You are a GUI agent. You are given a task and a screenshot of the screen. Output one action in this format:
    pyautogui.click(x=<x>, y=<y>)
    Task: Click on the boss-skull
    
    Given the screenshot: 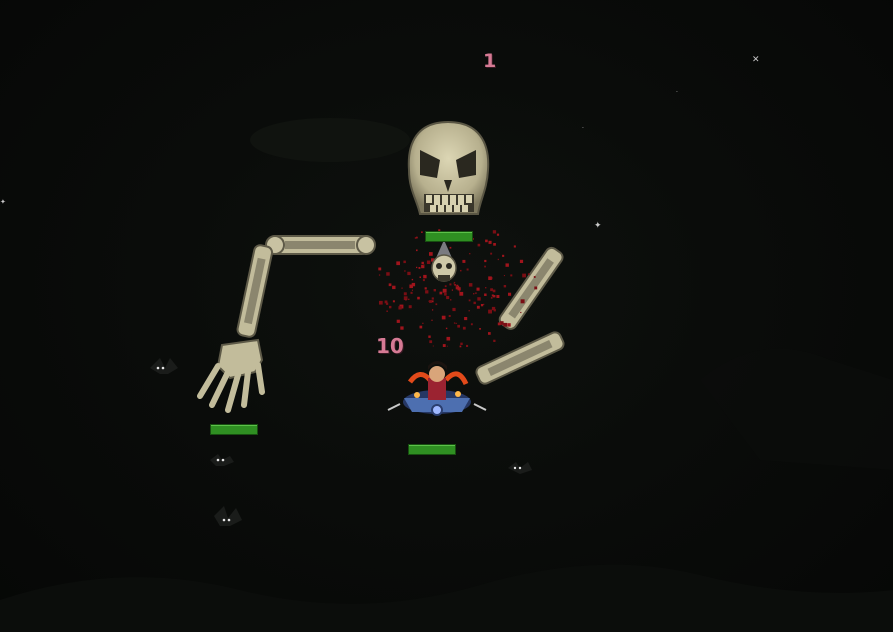 What is the action you would take?
    pyautogui.click(x=448, y=167)
    